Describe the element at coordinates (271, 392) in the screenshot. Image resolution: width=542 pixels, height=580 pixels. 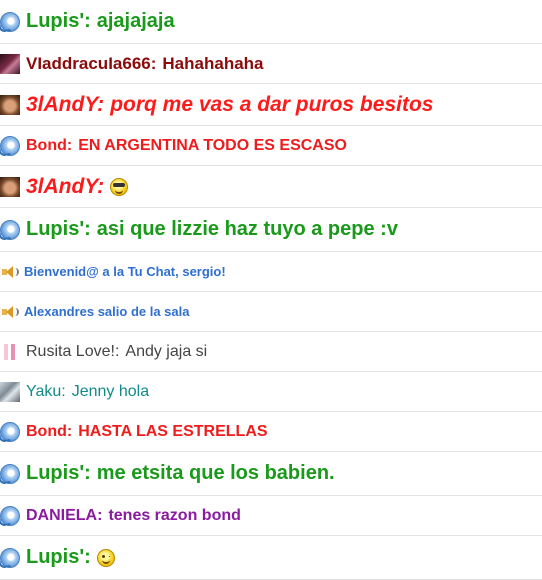
I see `chat-message: Yaku: Jenny hola` at that location.